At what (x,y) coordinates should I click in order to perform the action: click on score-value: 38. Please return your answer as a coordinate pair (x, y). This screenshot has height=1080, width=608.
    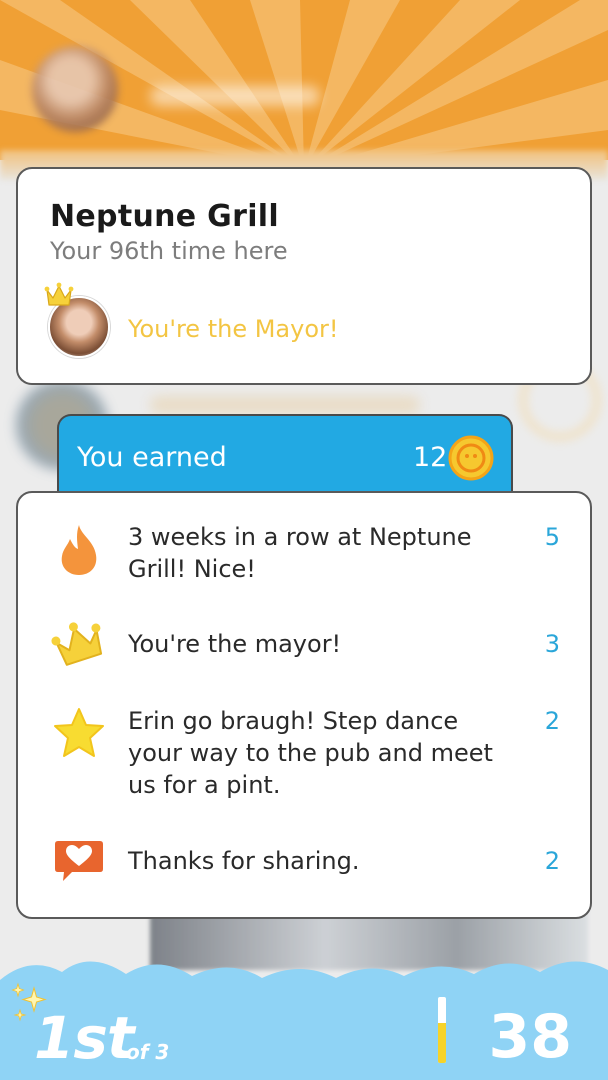
    Looking at the image, I should click on (530, 1037).